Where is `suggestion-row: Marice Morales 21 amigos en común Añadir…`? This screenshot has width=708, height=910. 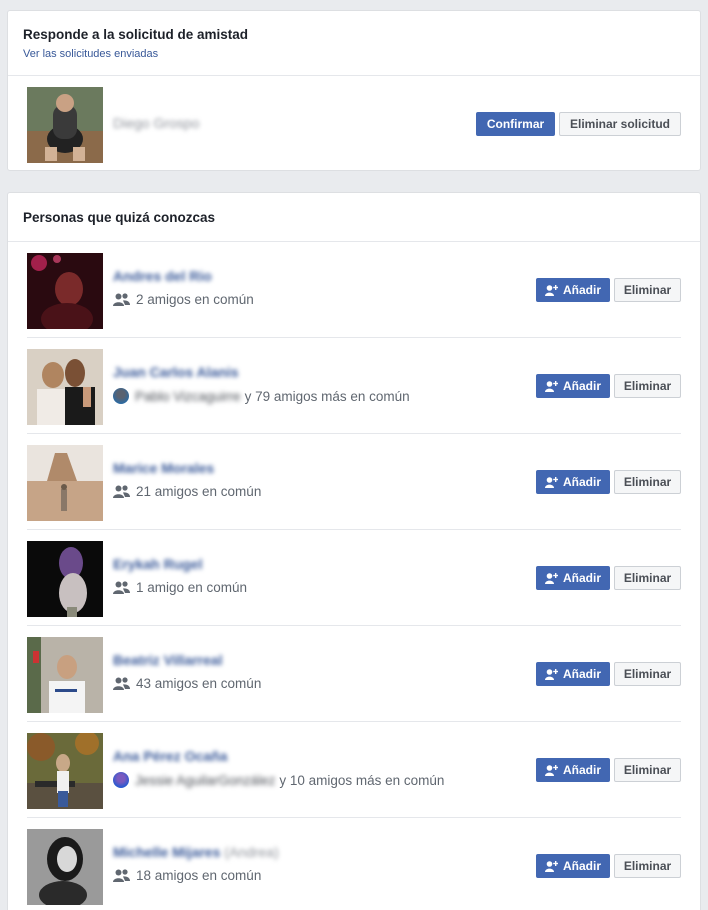
suggestion-row: Marice Morales 21 amigos en común Añadir… is located at coordinates (354, 482).